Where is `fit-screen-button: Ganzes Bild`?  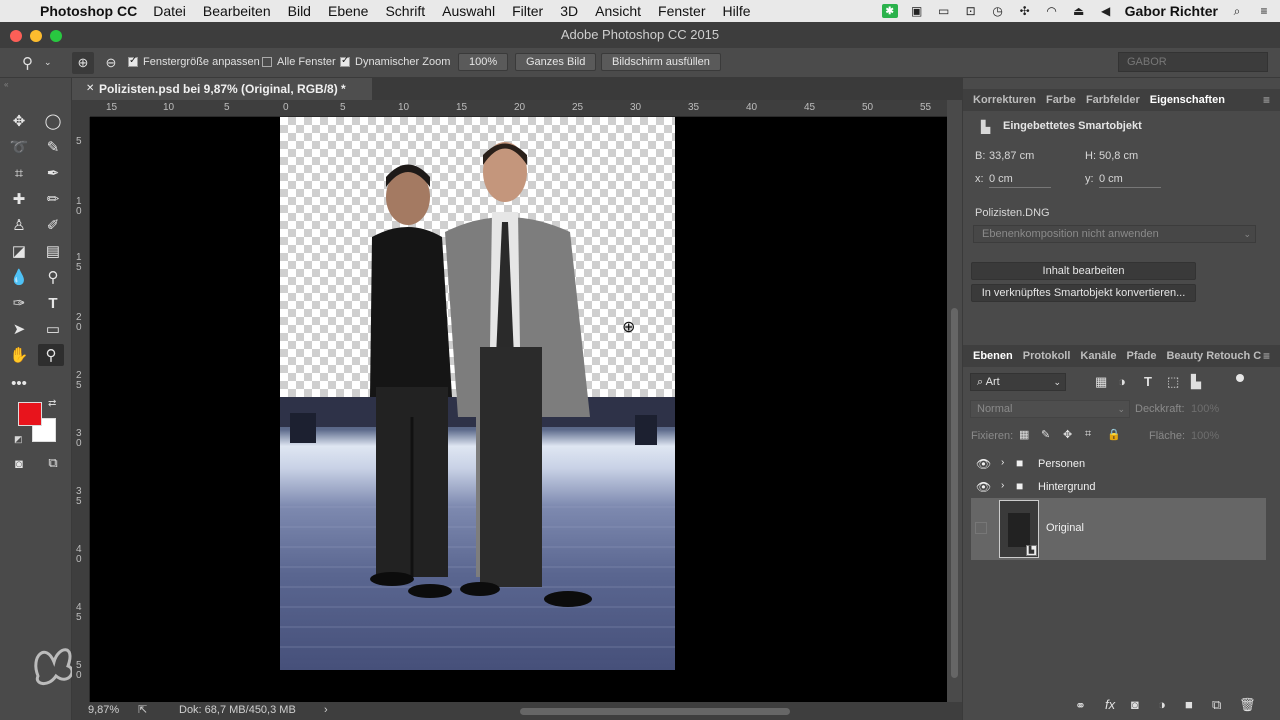 fit-screen-button: Ganzes Bild is located at coordinates (556, 62).